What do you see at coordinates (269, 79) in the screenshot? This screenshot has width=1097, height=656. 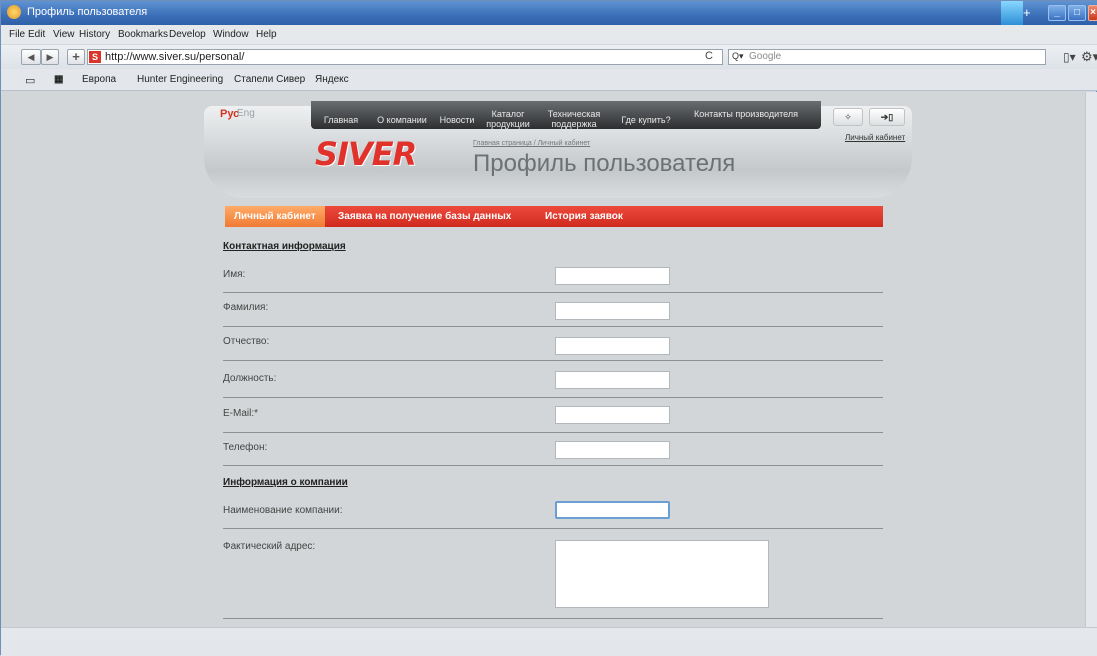 I see `bookmark-item: Стапели Сивер` at bounding box center [269, 79].